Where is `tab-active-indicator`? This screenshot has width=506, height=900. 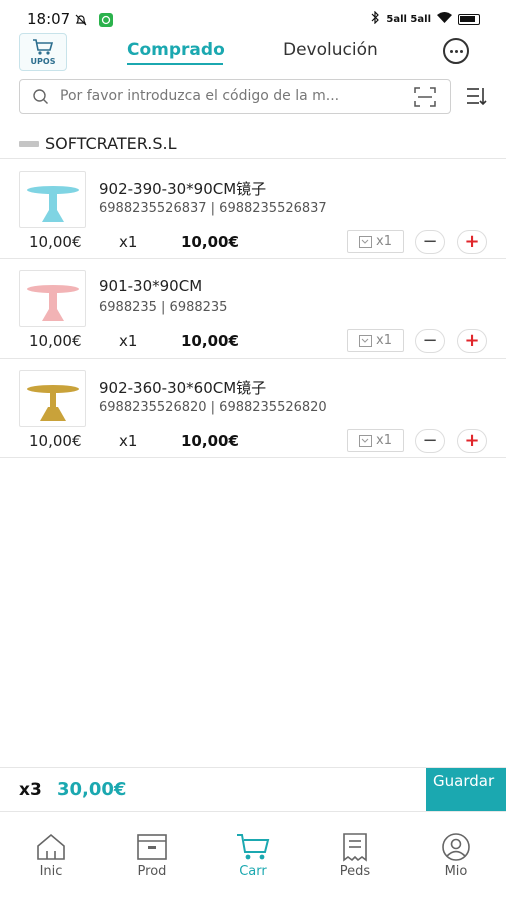
tab-active-indicator is located at coordinates (175, 64).